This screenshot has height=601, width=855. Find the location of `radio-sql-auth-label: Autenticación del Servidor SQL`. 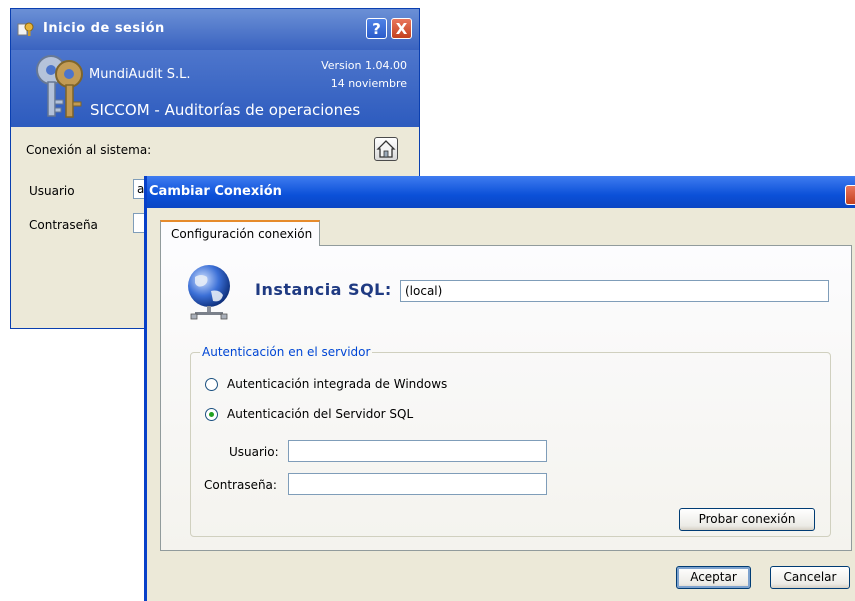

radio-sql-auth-label: Autenticación del Servidor SQL is located at coordinates (320, 414).